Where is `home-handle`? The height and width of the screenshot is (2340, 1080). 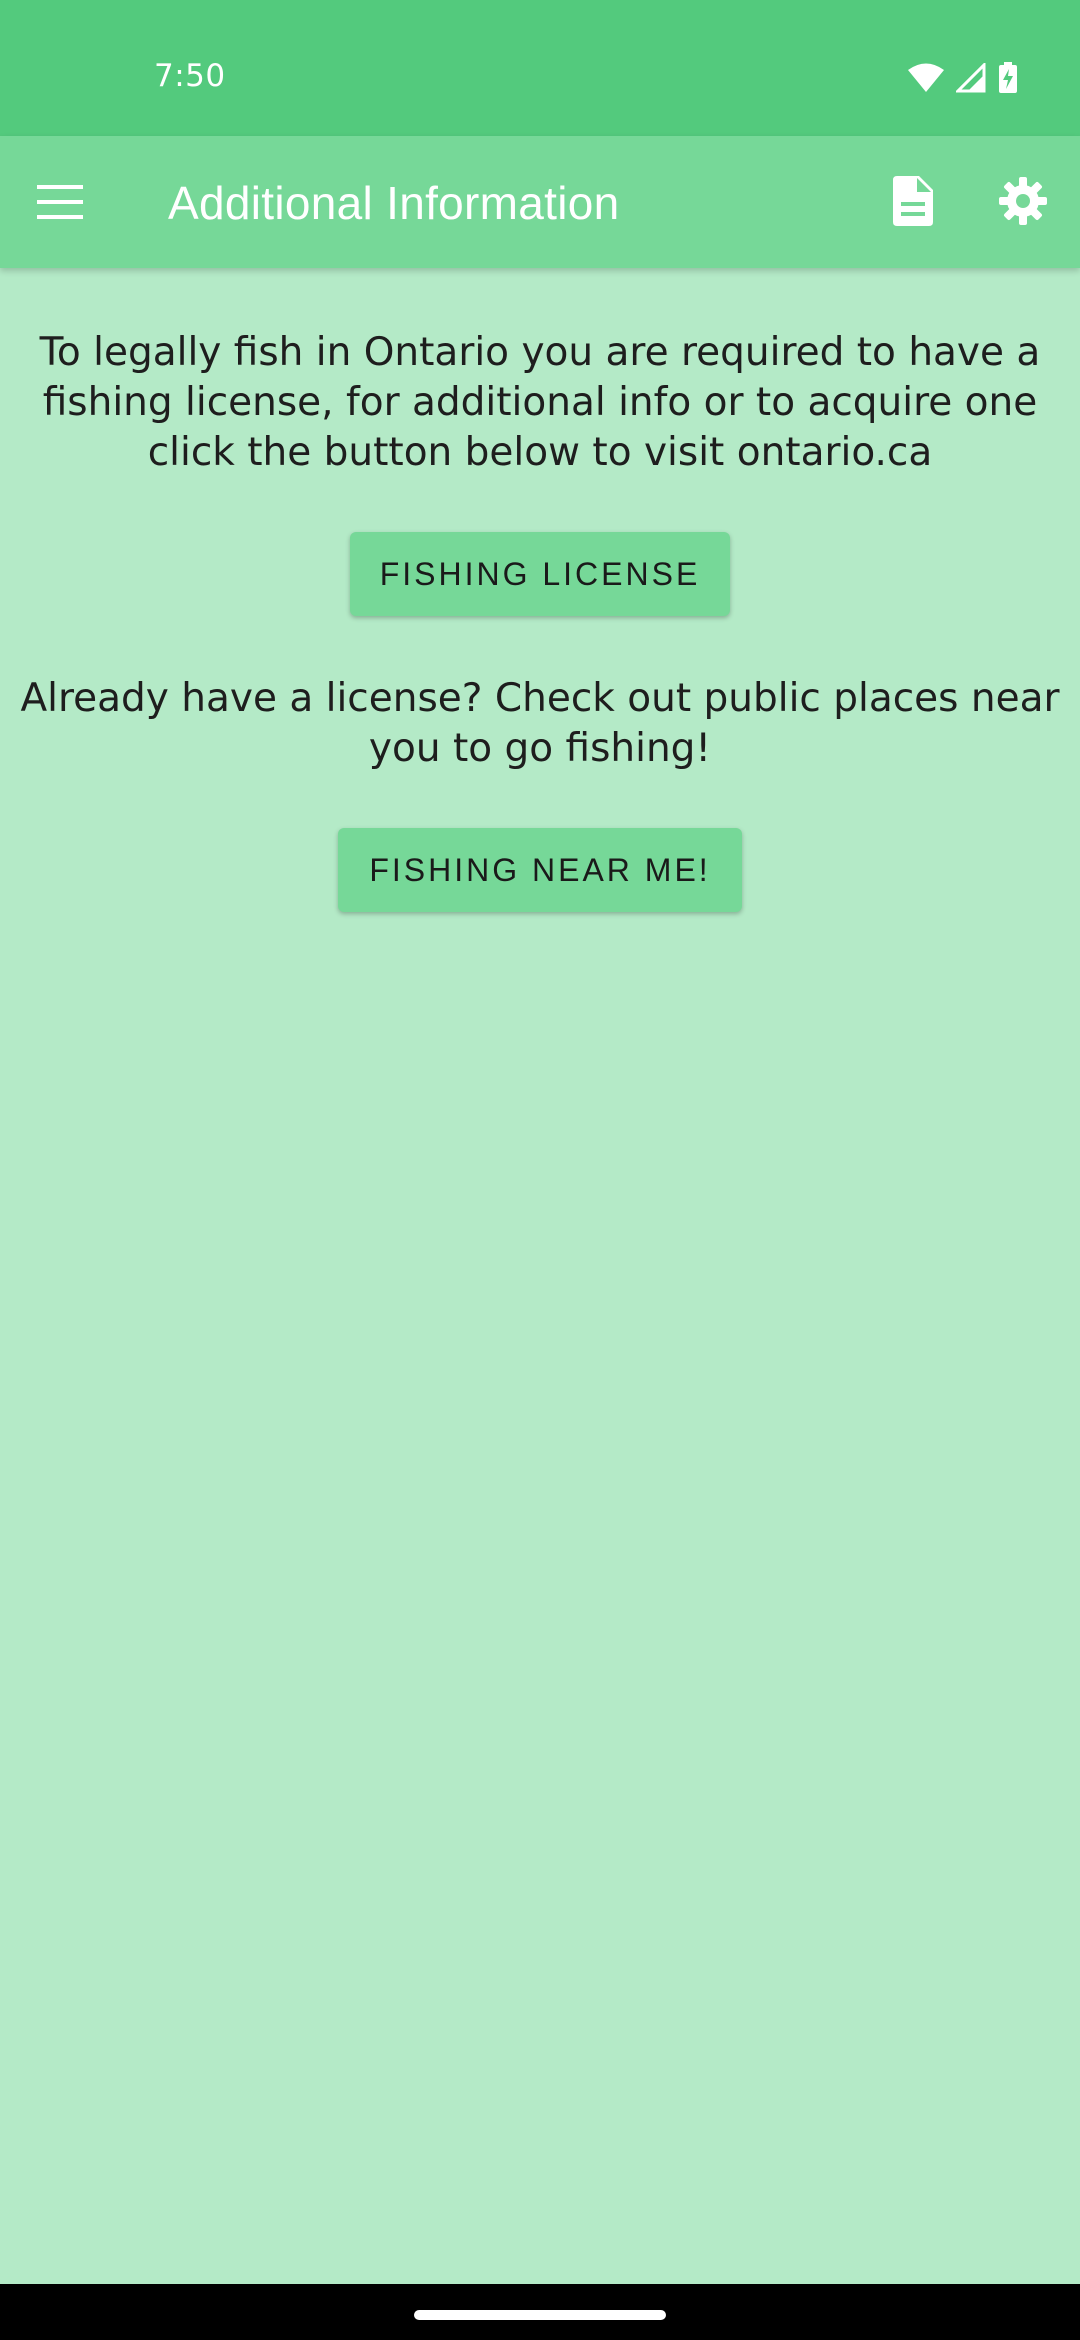
home-handle is located at coordinates (540, 2315).